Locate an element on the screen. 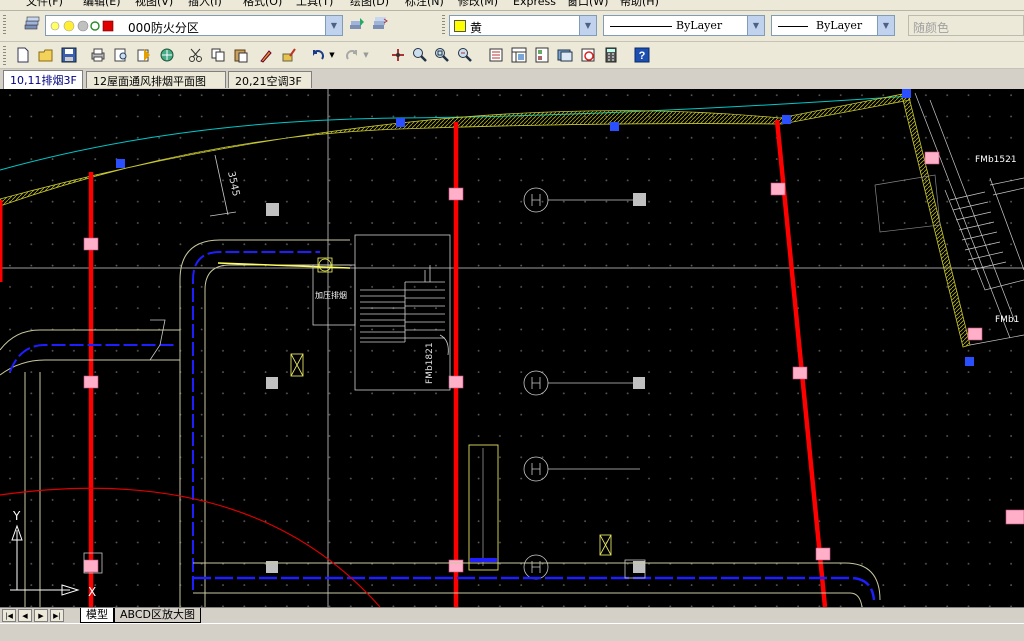 The width and height of the screenshot is (1024, 641). tool-palettes-icon is located at coordinates (542, 55).